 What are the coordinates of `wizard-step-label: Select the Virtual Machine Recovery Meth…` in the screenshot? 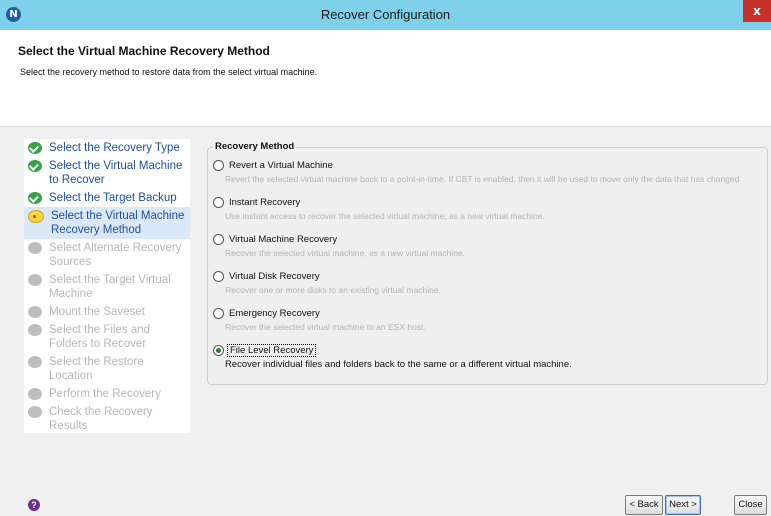 It's located at (118, 223).